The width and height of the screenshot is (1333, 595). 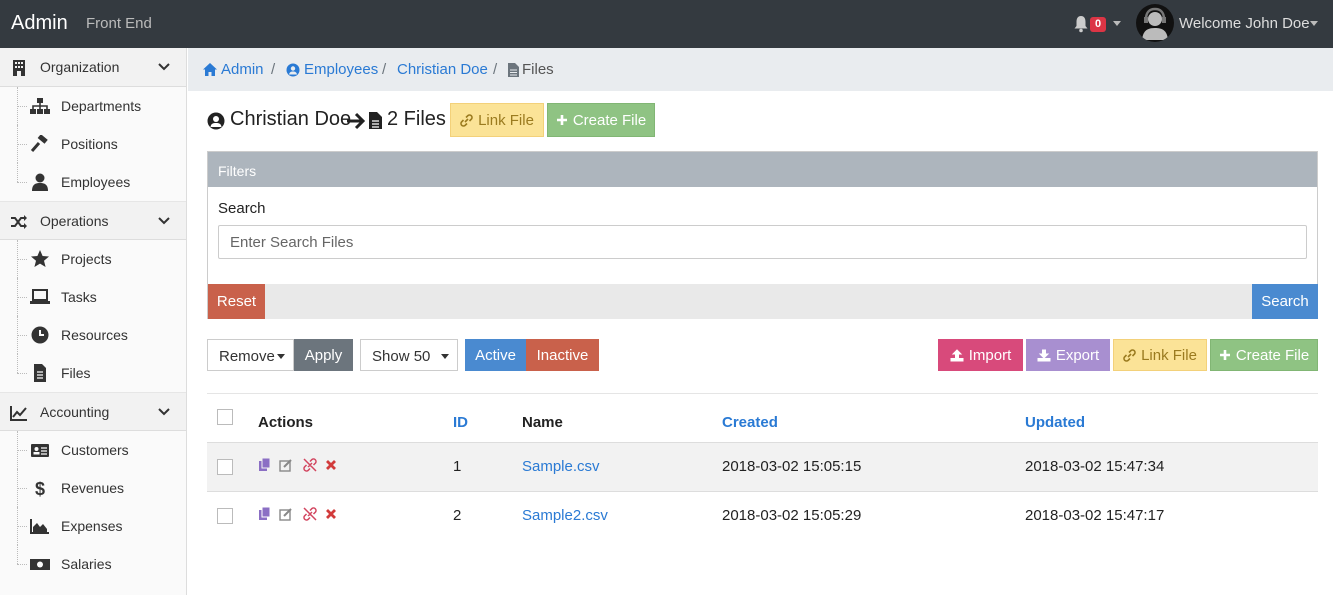 What do you see at coordinates (763, 301) in the screenshot?
I see `filters-footer: Reset Search` at bounding box center [763, 301].